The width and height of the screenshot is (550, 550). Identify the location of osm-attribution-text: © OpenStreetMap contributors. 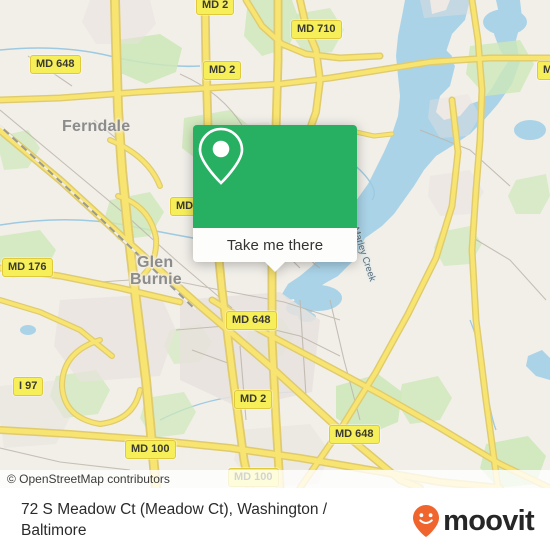
(85, 479).